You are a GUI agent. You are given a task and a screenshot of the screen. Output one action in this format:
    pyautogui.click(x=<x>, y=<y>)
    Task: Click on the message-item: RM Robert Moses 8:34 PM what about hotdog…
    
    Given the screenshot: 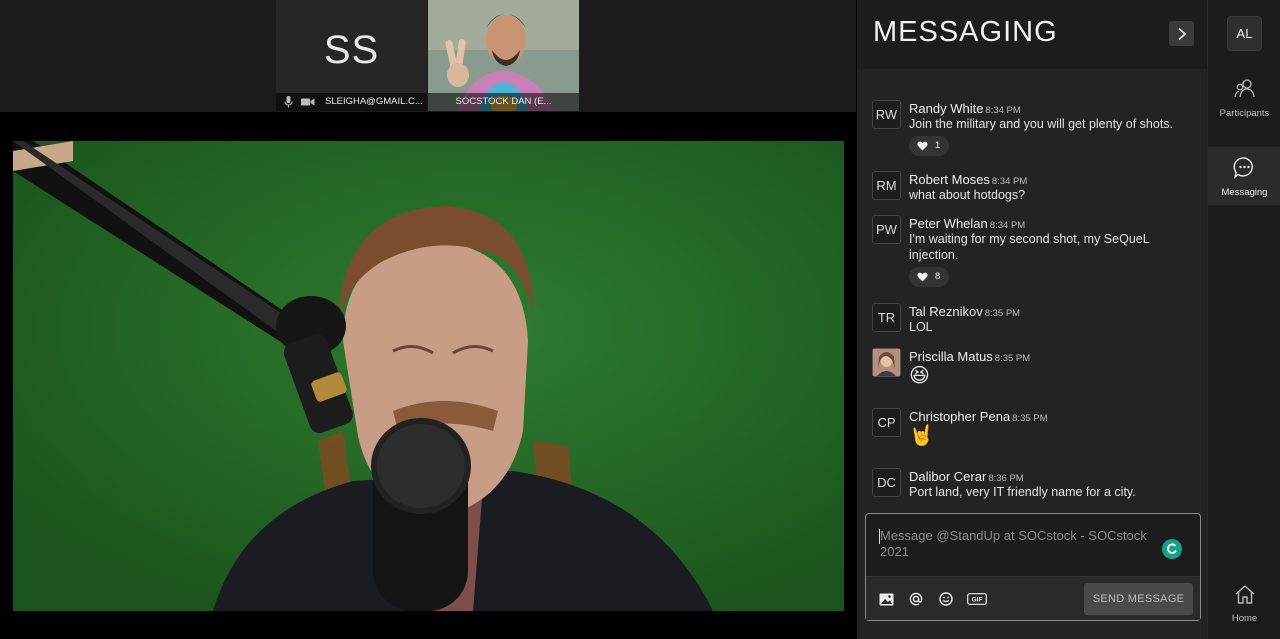 What is the action you would take?
    pyautogui.click(x=1034, y=188)
    